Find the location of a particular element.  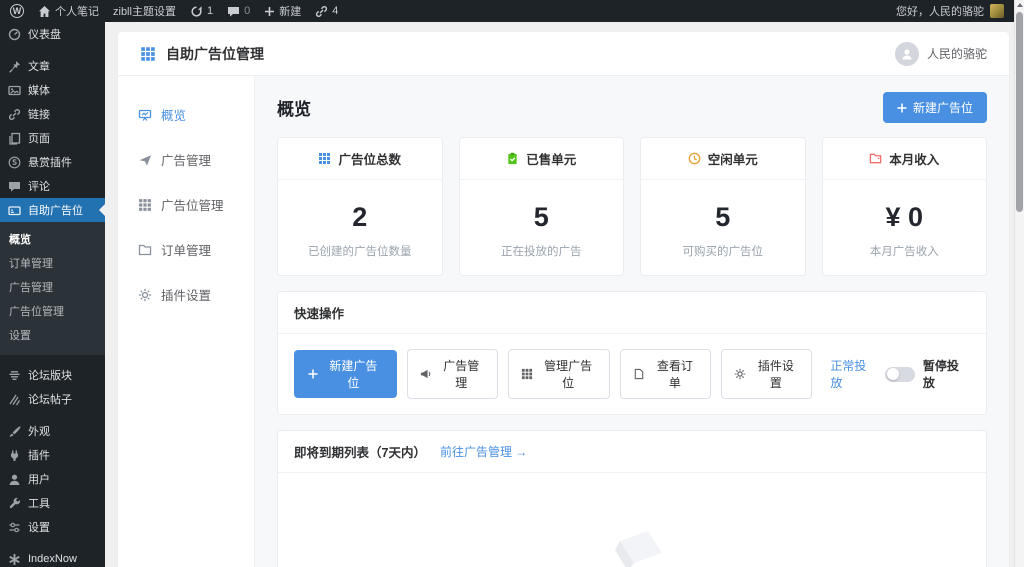

sidebar-item-links: 链接 is located at coordinates (52, 114).